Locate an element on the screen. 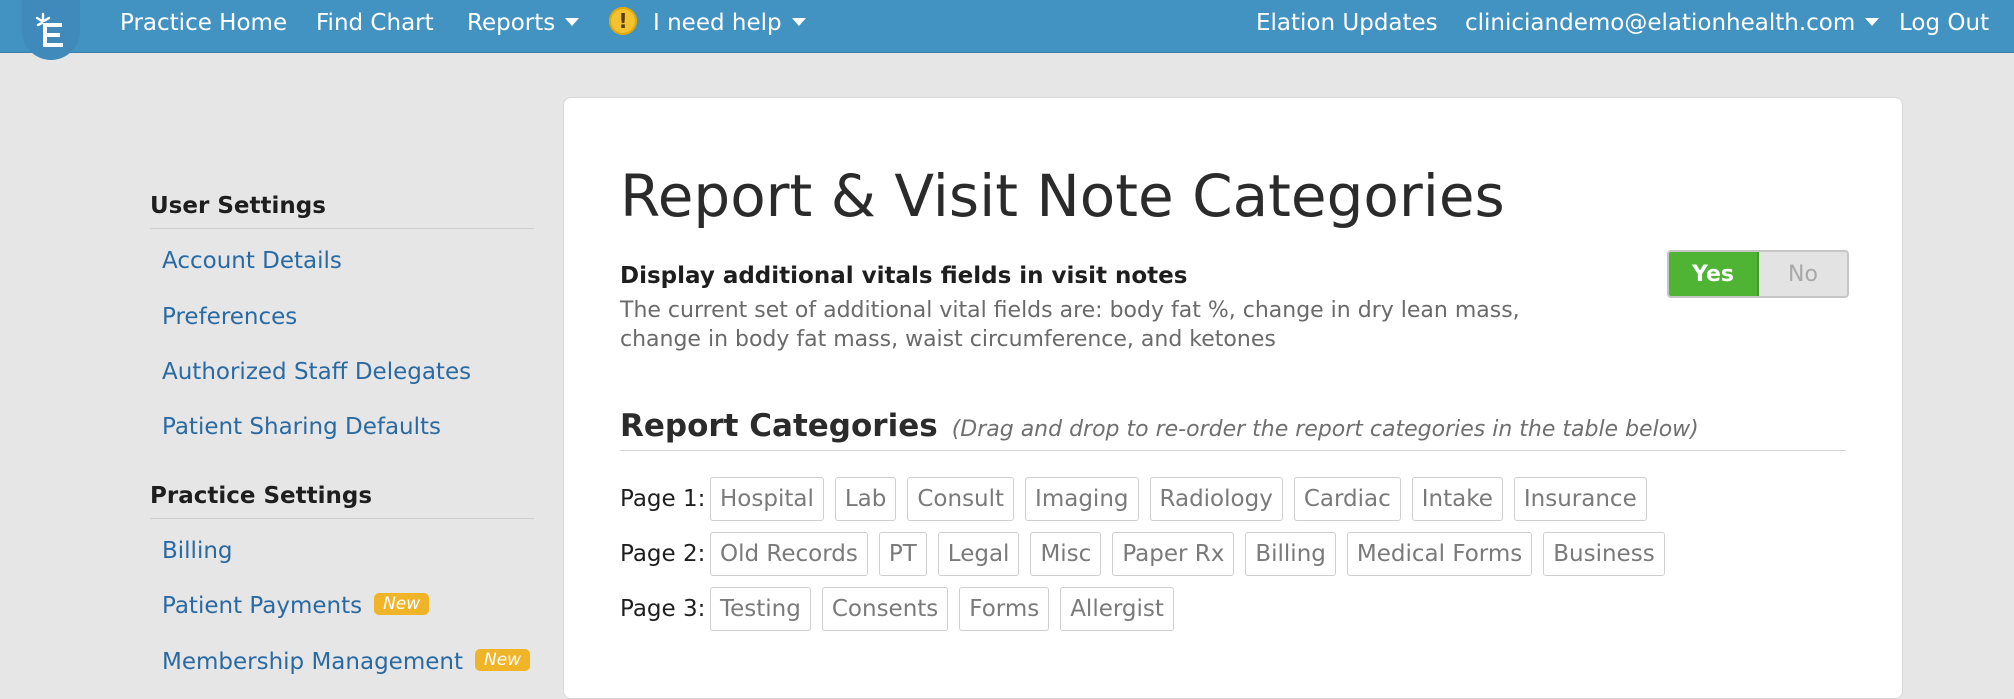  sidebar-item-label: Billing is located at coordinates (197, 551).